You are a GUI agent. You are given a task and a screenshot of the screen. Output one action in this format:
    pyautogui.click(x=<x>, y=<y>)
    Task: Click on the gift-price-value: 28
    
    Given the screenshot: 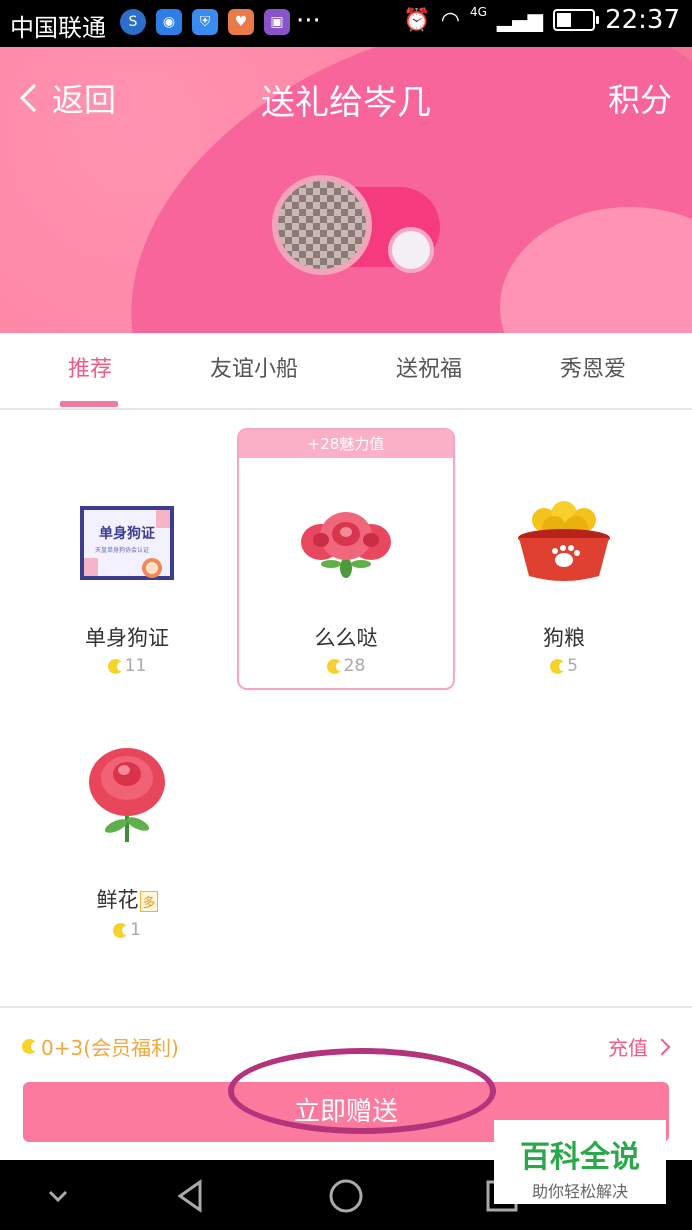 What is the action you would take?
    pyautogui.click(x=354, y=666)
    